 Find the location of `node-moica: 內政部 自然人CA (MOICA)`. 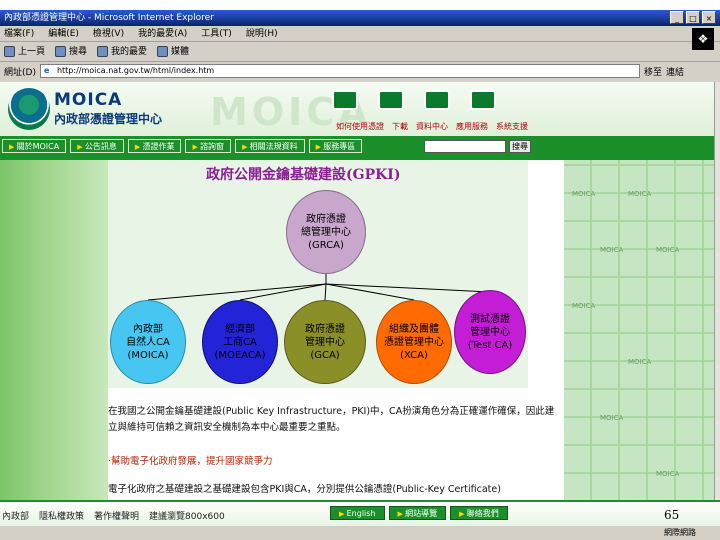

node-moica: 內政部 自然人CA (MOICA) is located at coordinates (148, 342).